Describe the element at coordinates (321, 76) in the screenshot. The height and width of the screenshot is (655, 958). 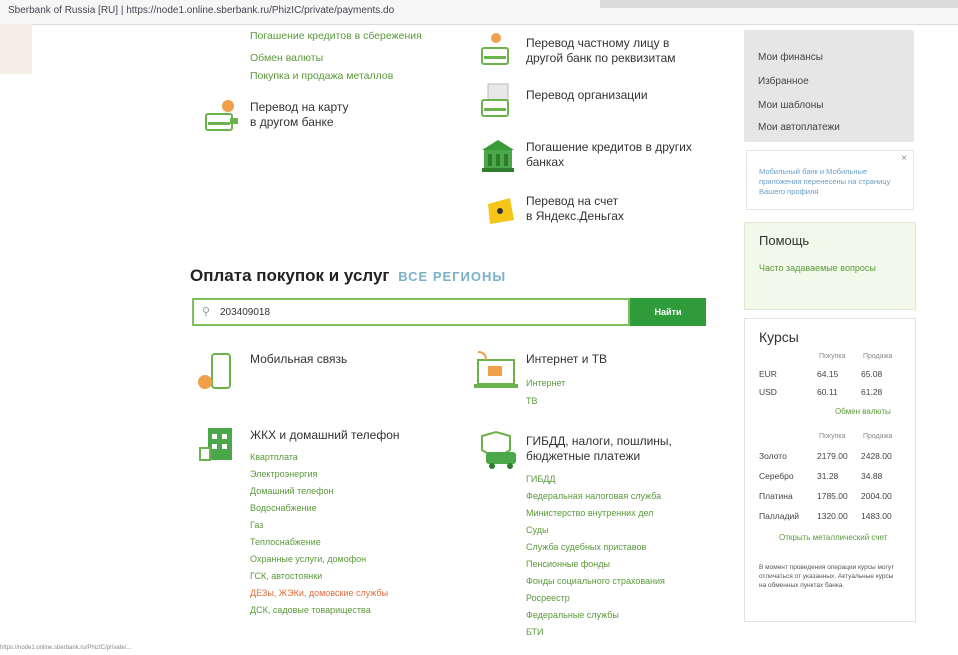
I see `link-metals: Покупка и продажа металлов` at that location.